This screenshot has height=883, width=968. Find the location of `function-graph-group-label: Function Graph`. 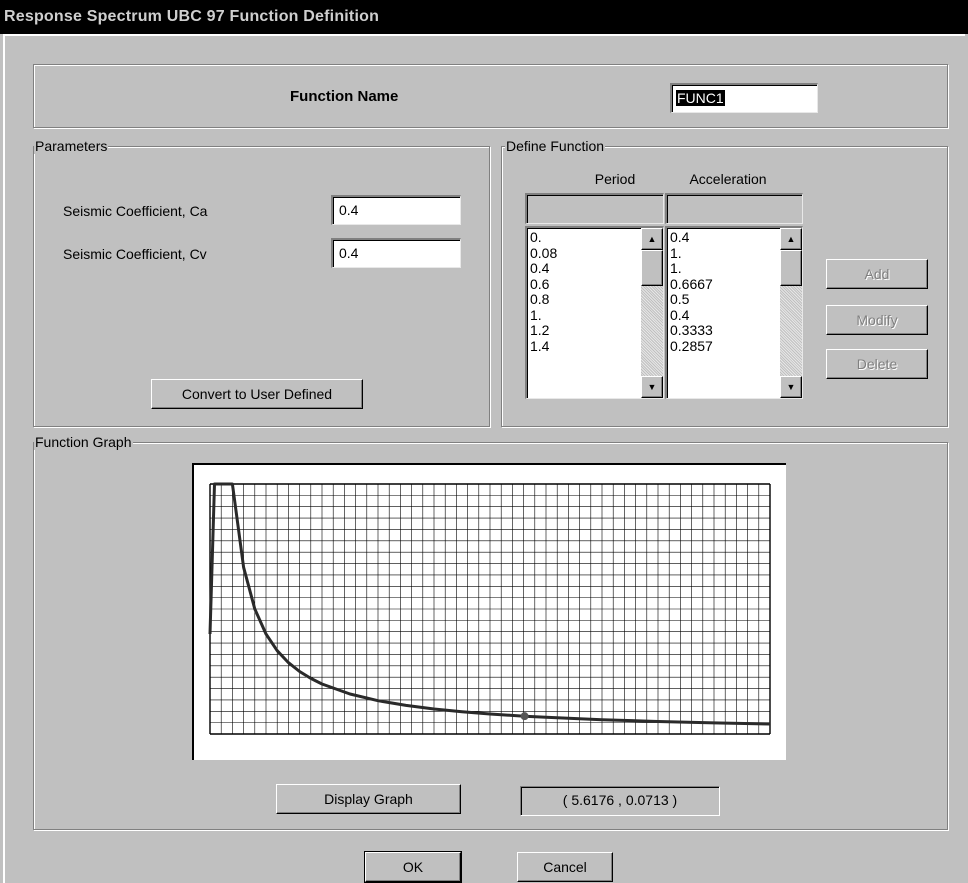

function-graph-group-label: Function Graph is located at coordinates (83, 442).